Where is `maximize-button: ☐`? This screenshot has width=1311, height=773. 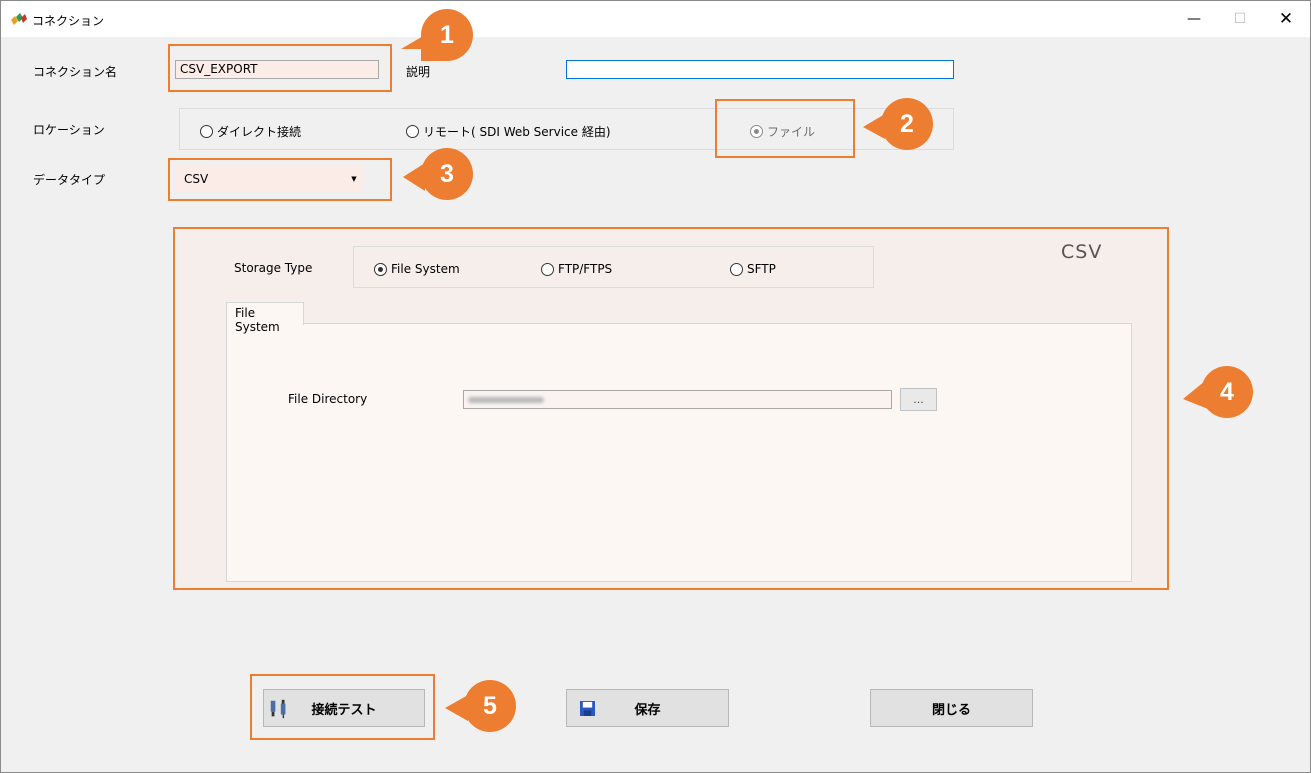
maximize-button: ☐ is located at coordinates (1240, 19).